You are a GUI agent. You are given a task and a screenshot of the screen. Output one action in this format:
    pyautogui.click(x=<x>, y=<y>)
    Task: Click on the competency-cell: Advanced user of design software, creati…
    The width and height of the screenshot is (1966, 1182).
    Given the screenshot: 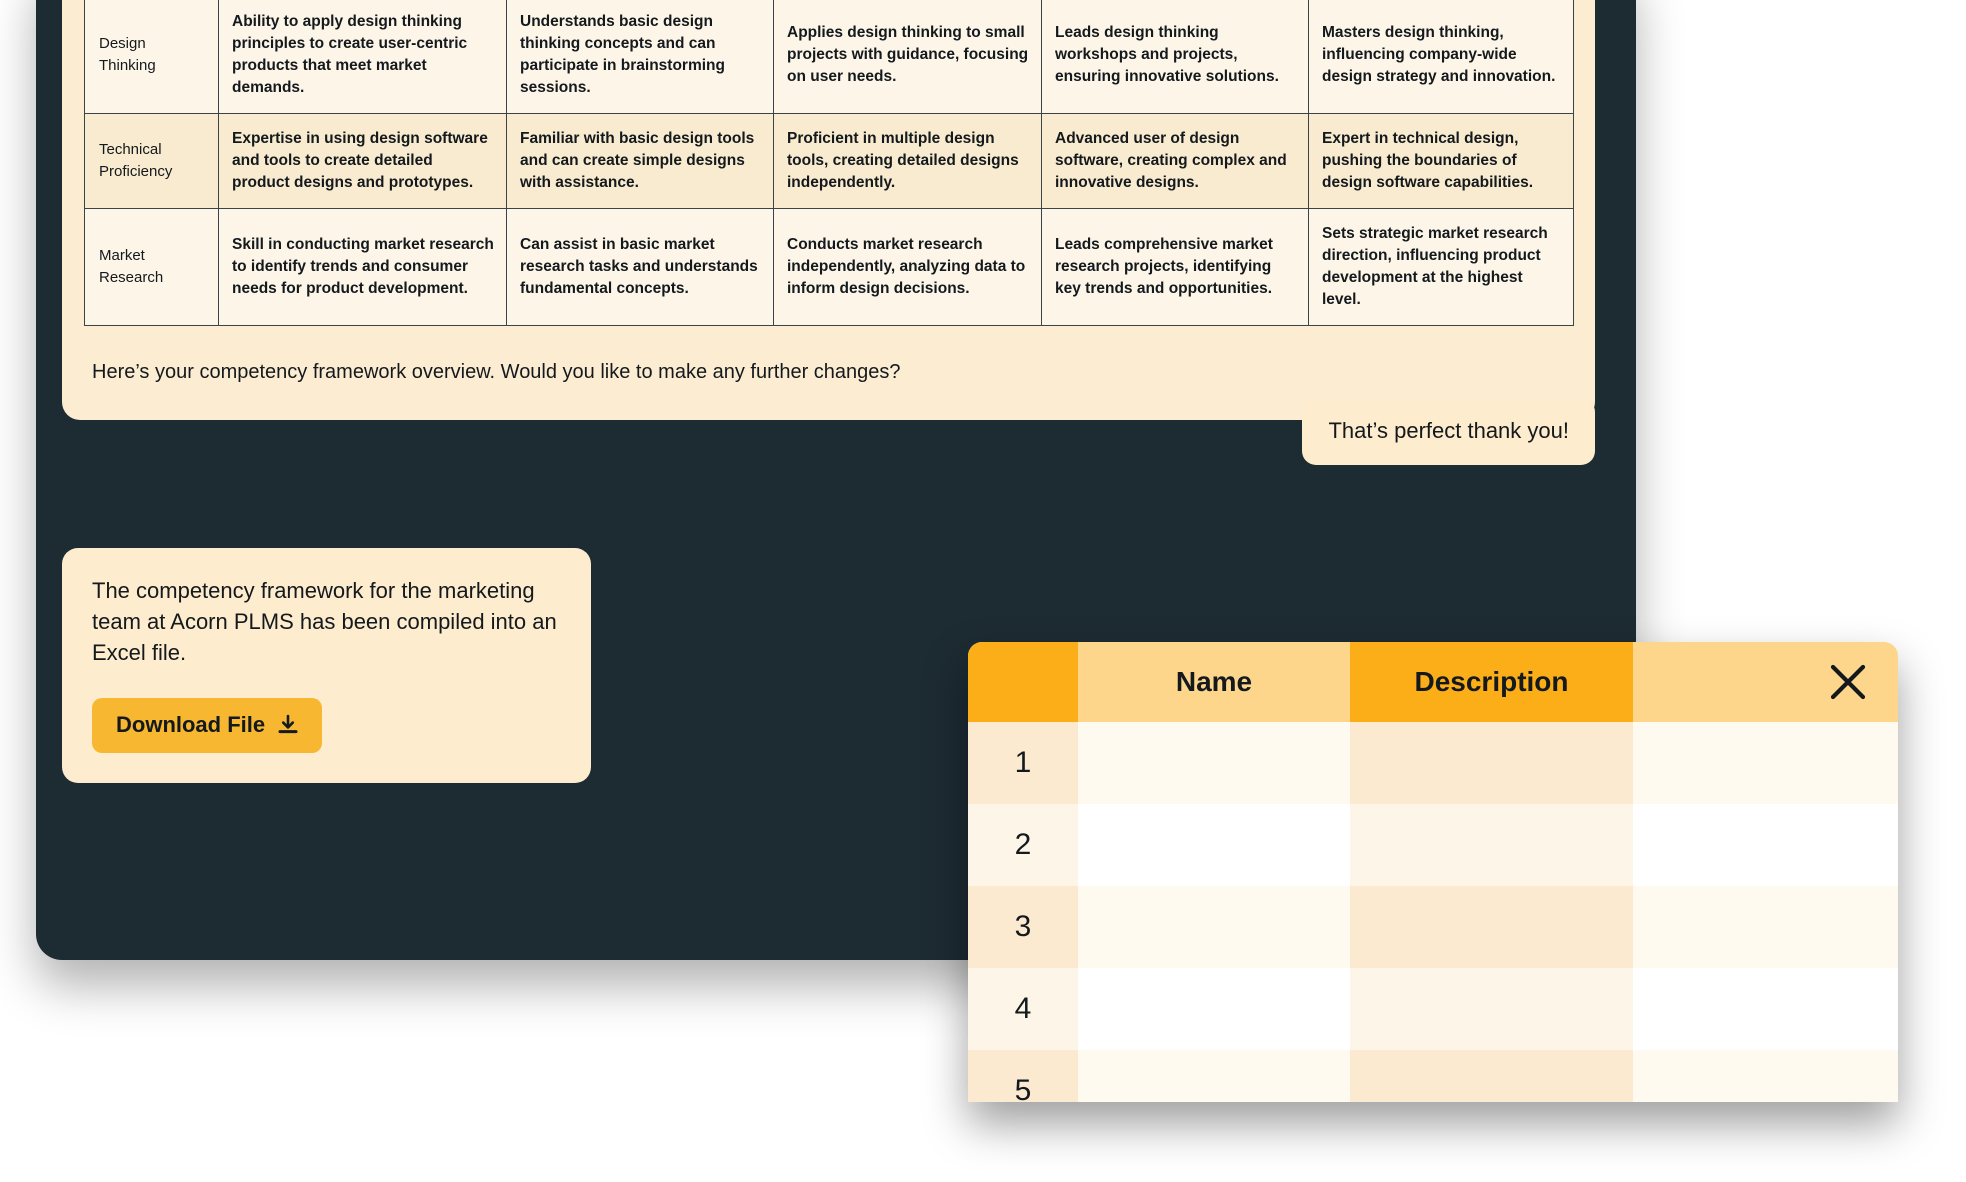 What is the action you would take?
    pyautogui.click(x=1175, y=161)
    